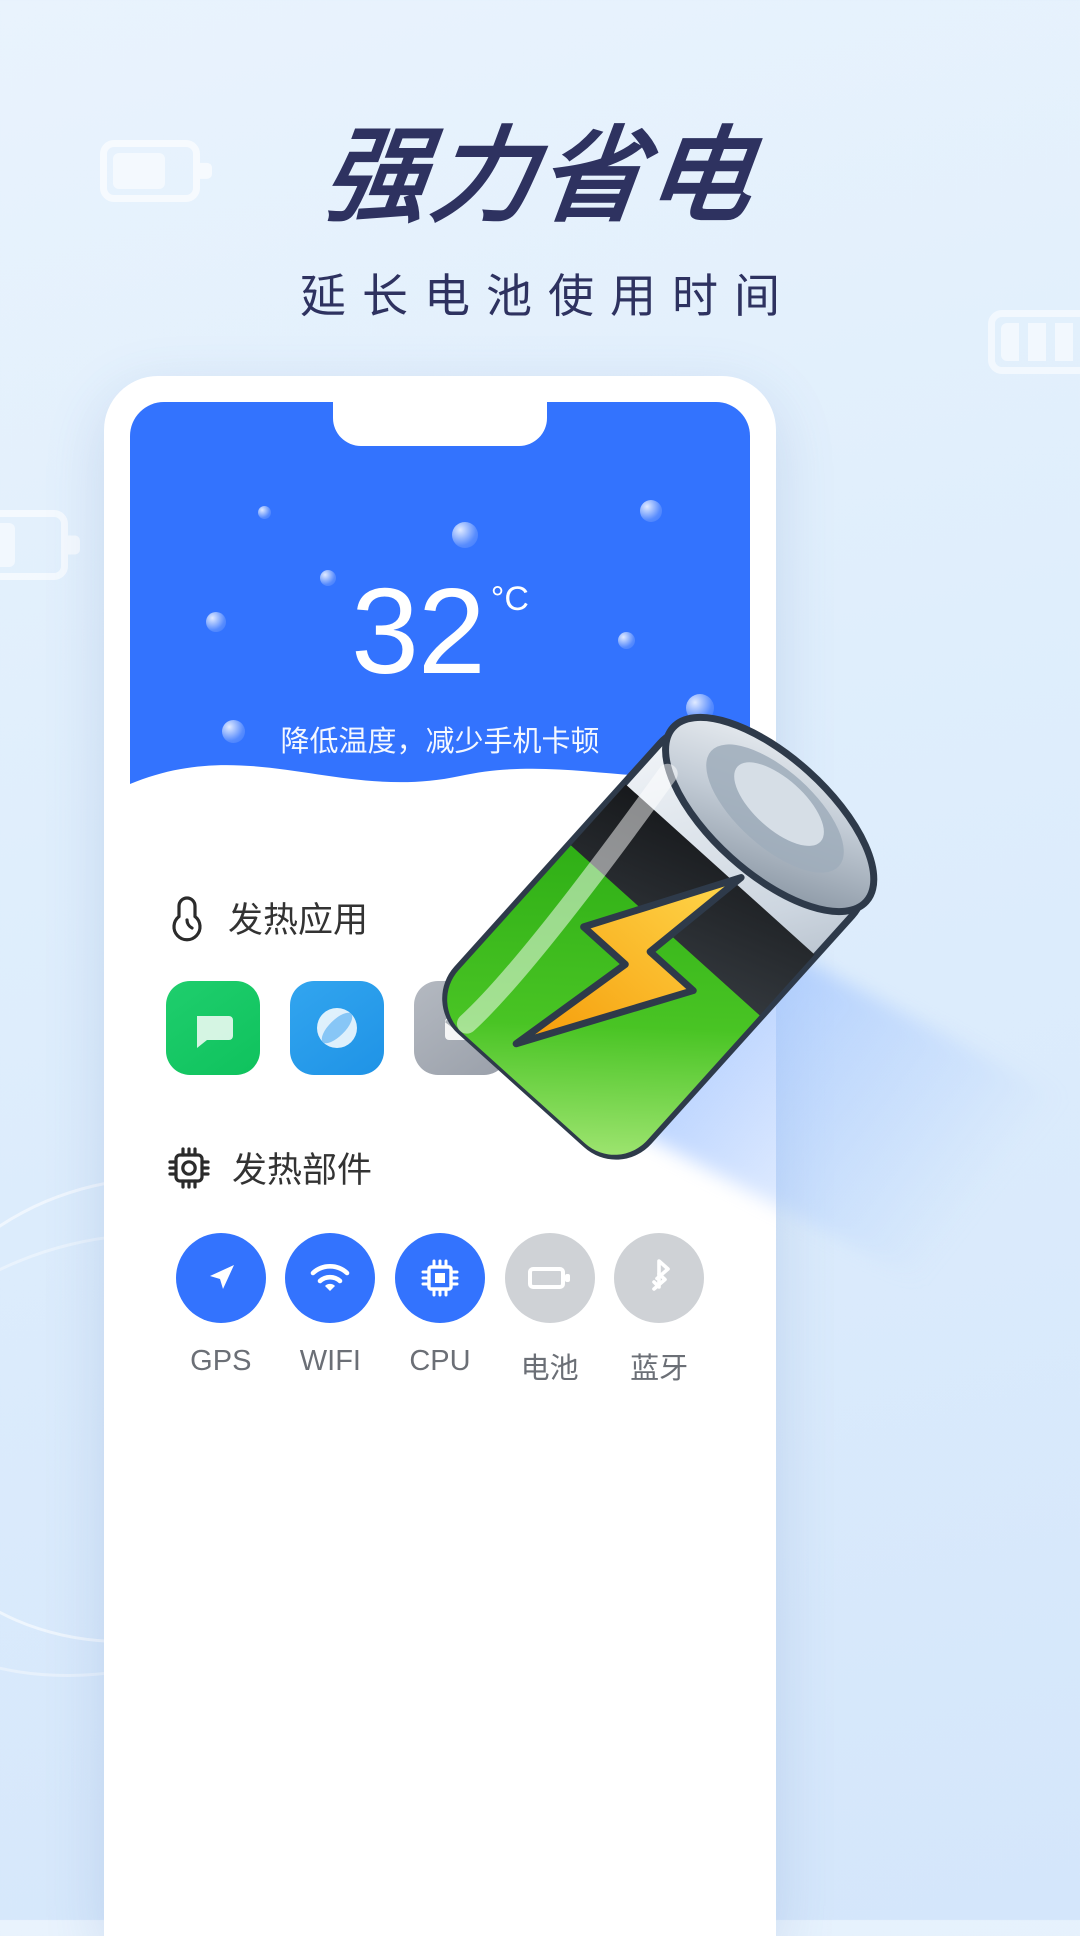  I want to click on part-wifi: WIFI, so click(331, 1310).